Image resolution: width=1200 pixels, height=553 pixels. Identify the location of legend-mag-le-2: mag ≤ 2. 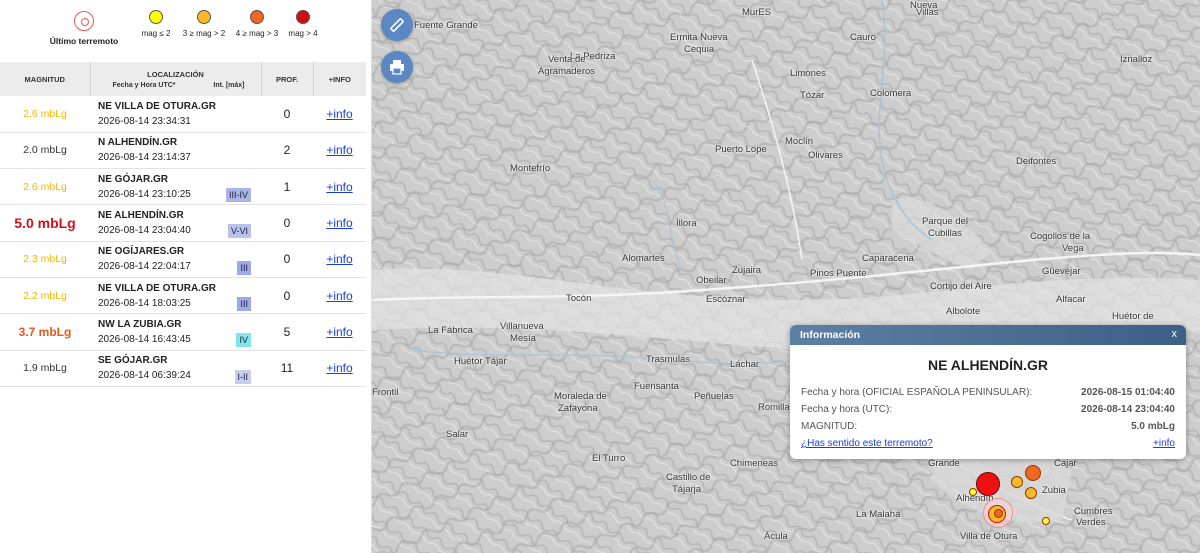
(156, 24).